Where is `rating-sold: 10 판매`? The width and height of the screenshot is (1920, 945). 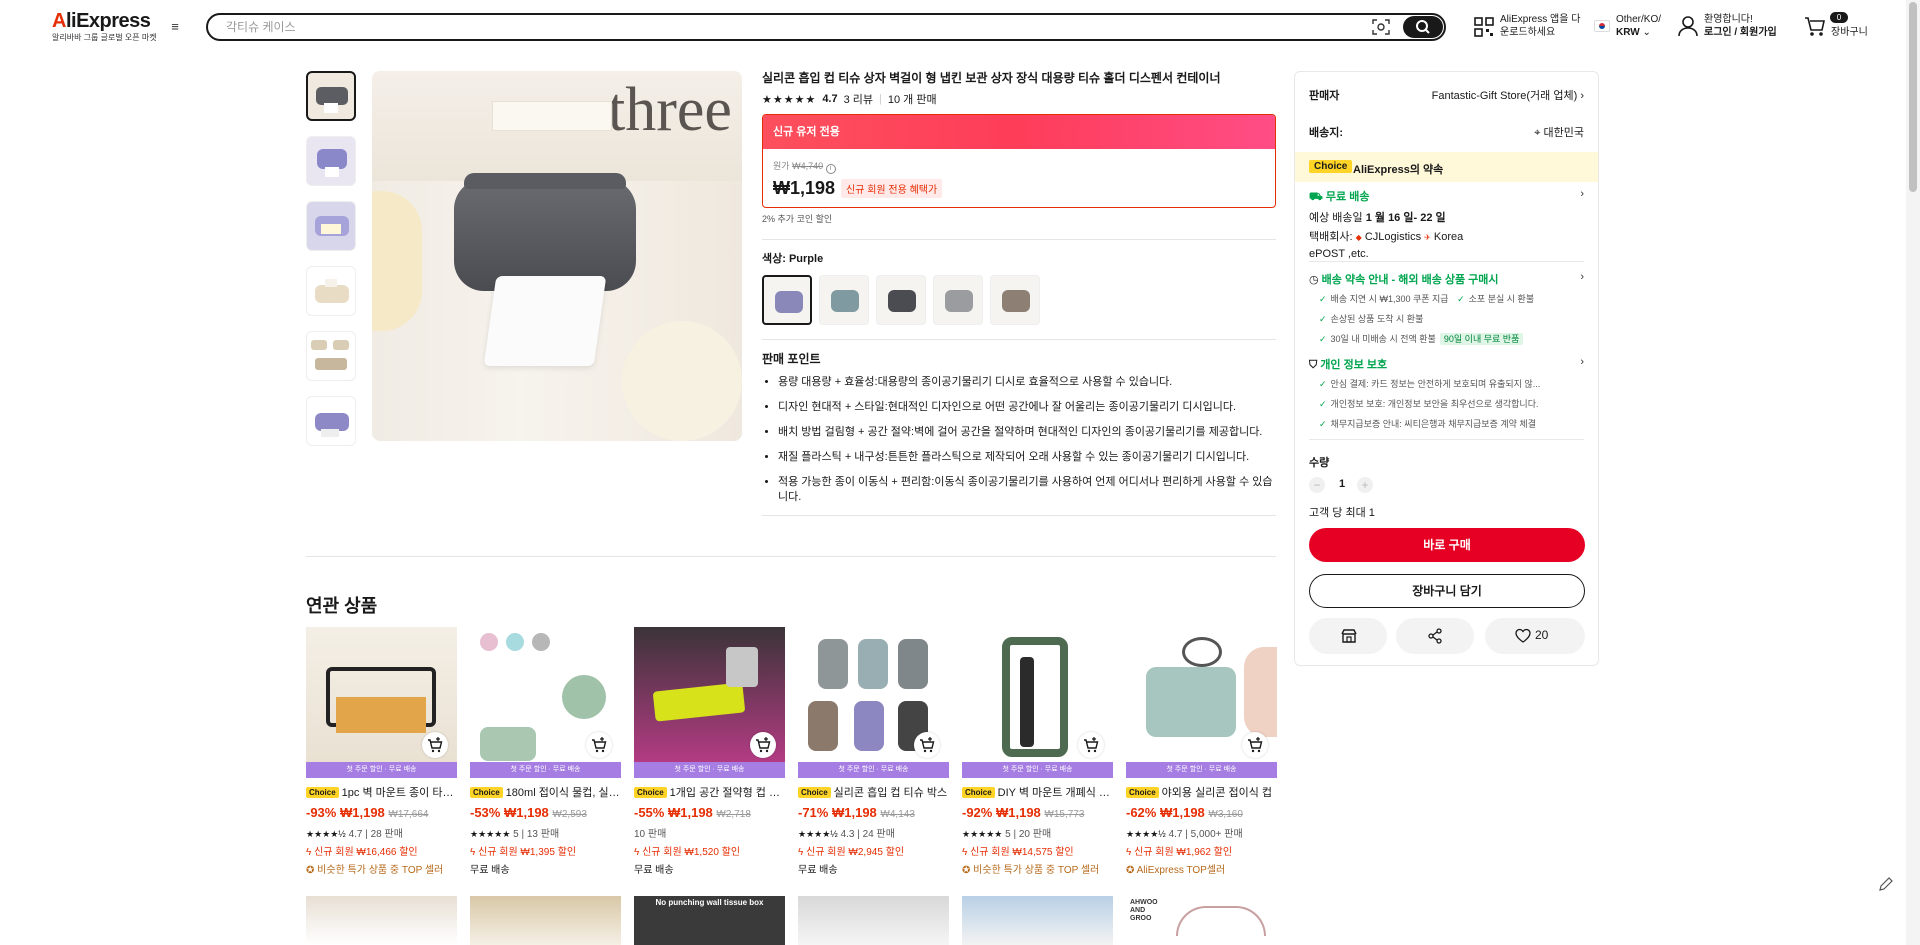
rating-sold: 10 판매 is located at coordinates (709, 832).